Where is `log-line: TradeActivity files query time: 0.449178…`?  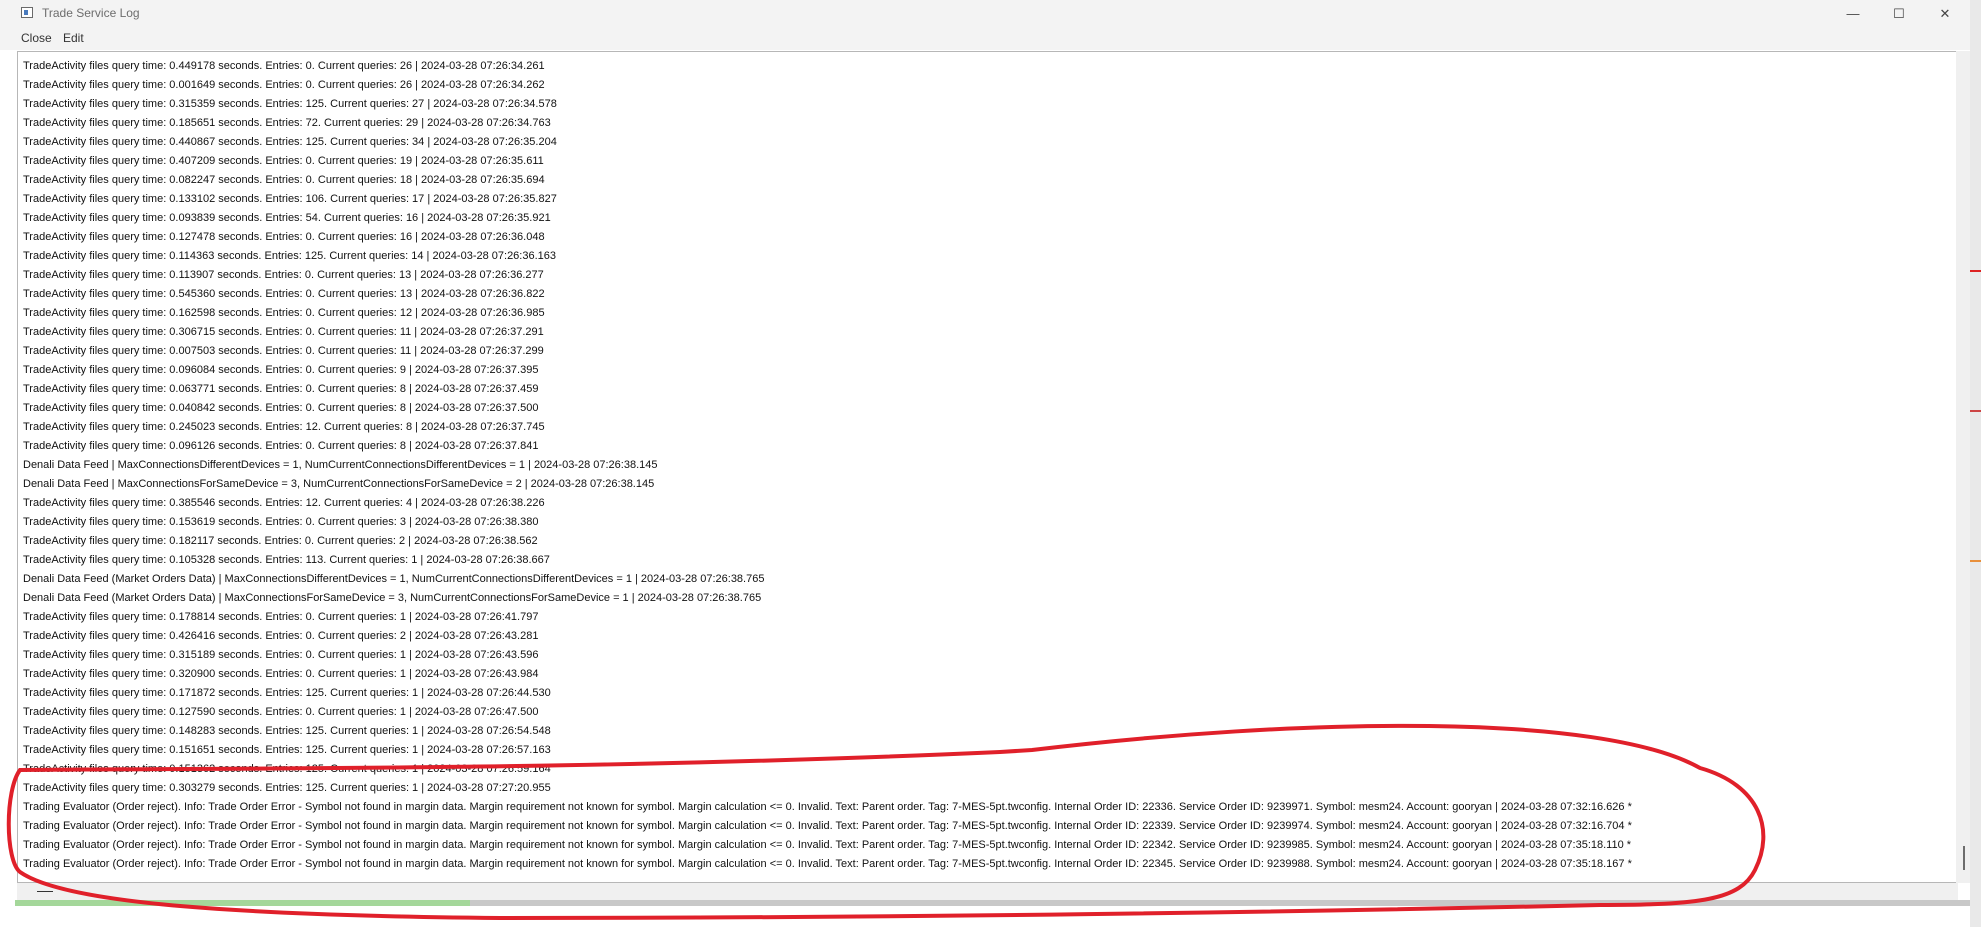 log-line: TradeActivity files query time: 0.449178… is located at coordinates (284, 66).